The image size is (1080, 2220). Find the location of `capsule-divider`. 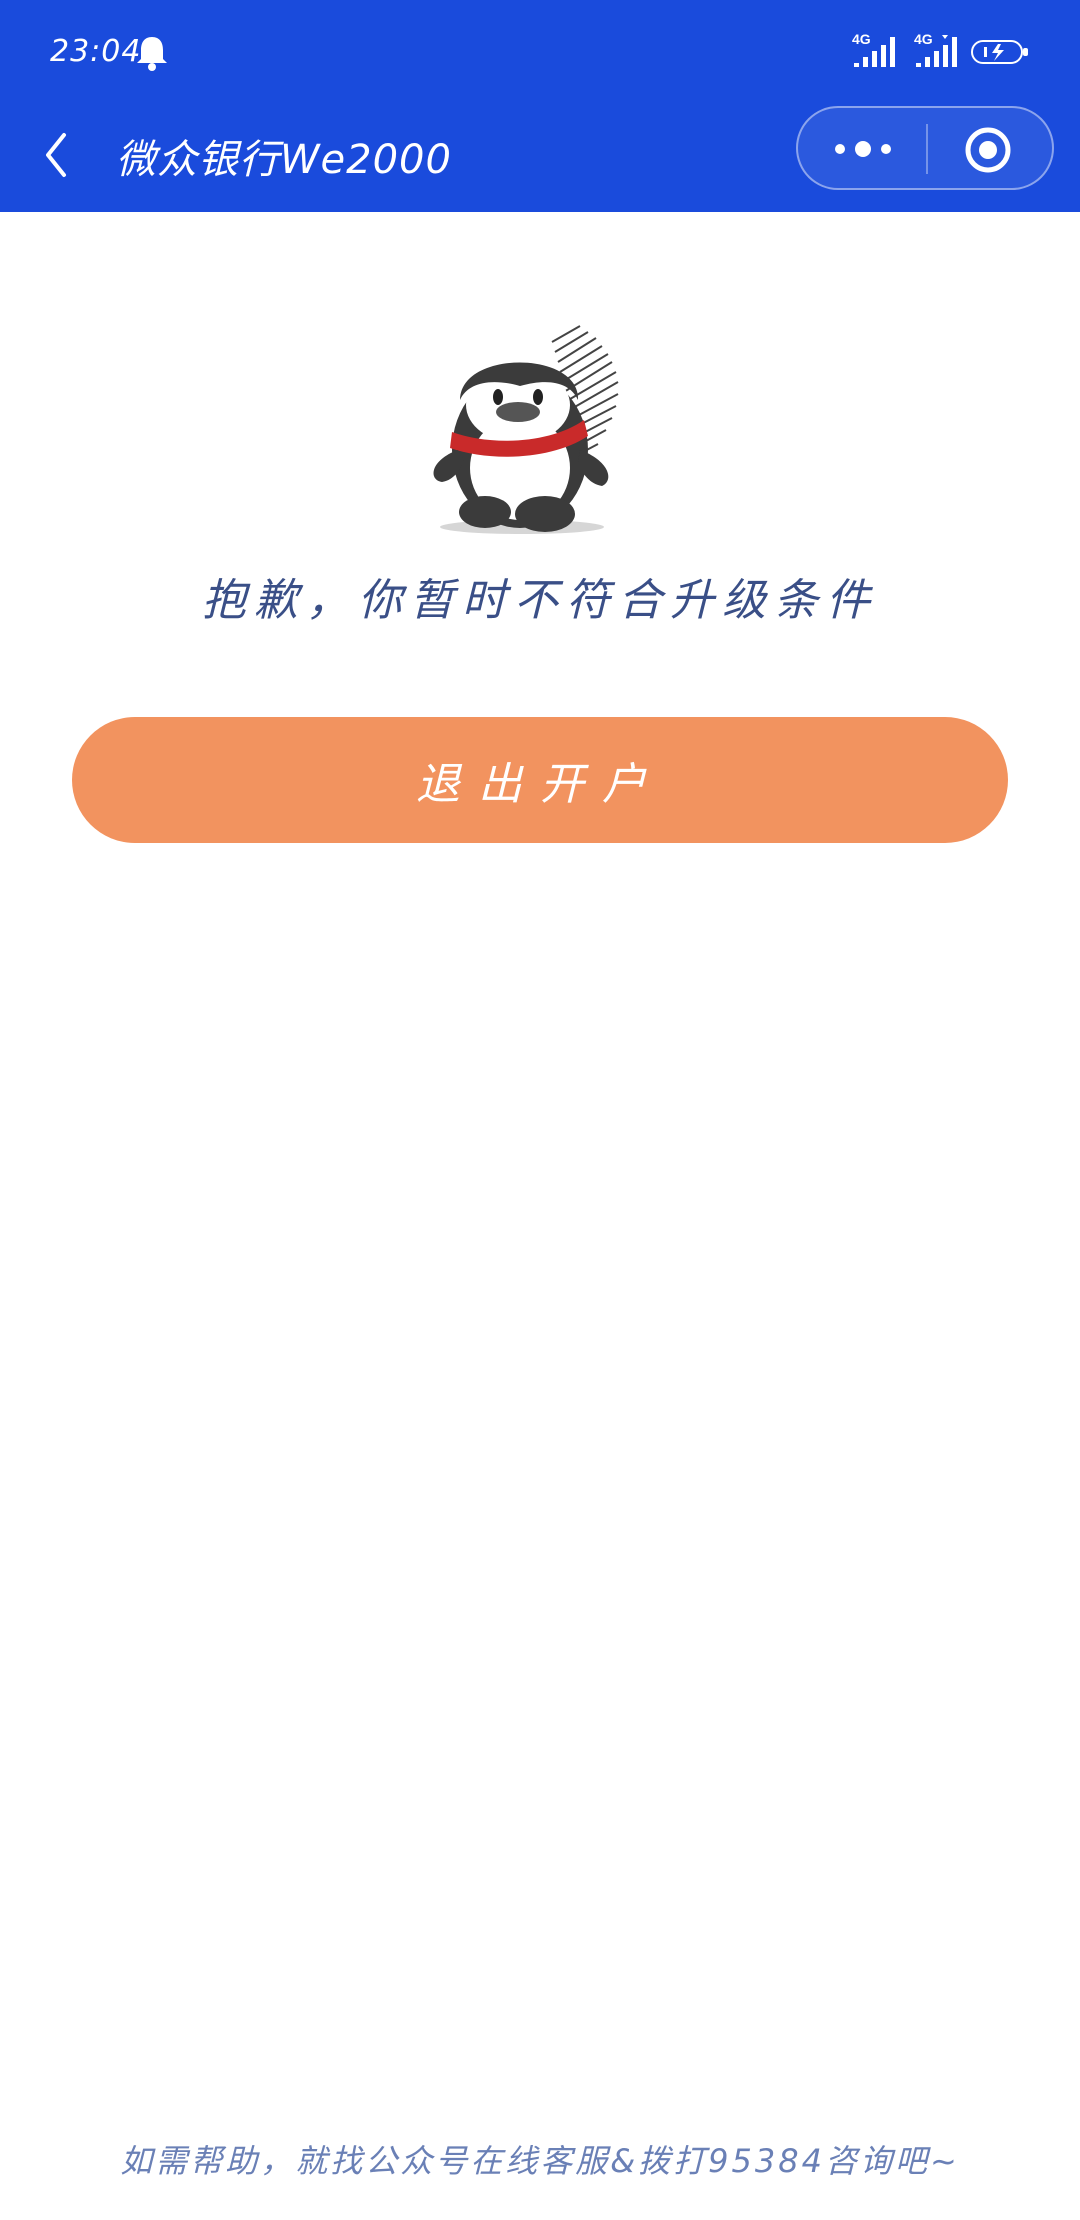

capsule-divider is located at coordinates (927, 149).